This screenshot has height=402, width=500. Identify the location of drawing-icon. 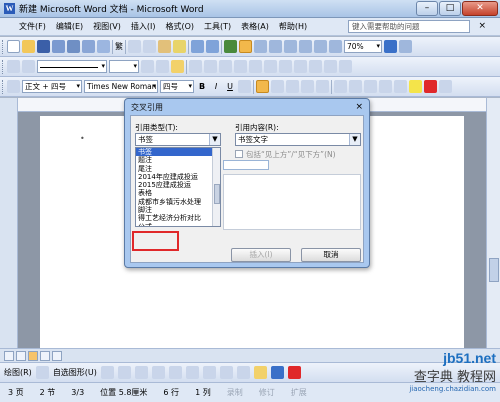
(305, 46).